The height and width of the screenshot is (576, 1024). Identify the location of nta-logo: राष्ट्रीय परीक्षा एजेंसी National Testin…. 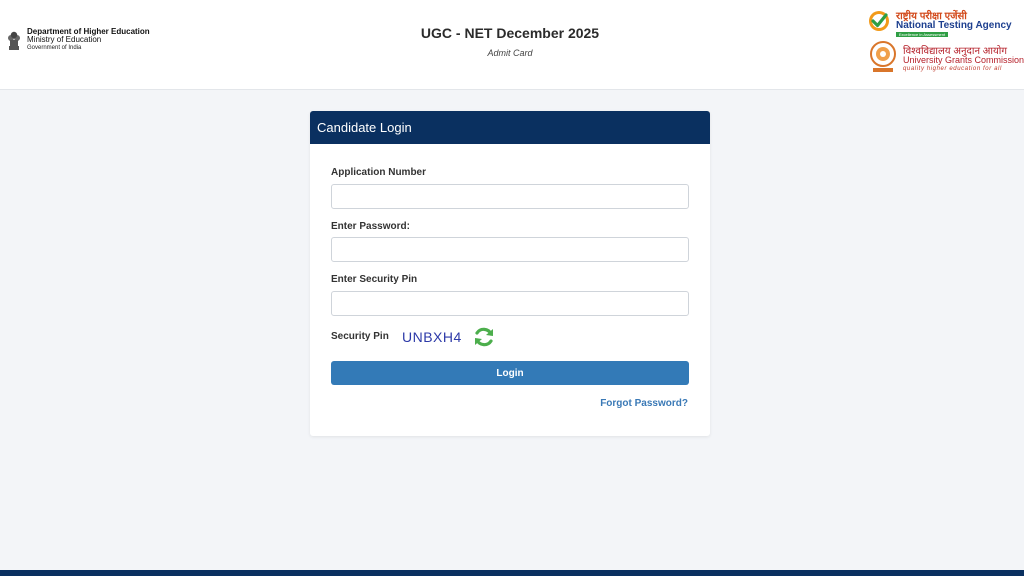
(944, 23).